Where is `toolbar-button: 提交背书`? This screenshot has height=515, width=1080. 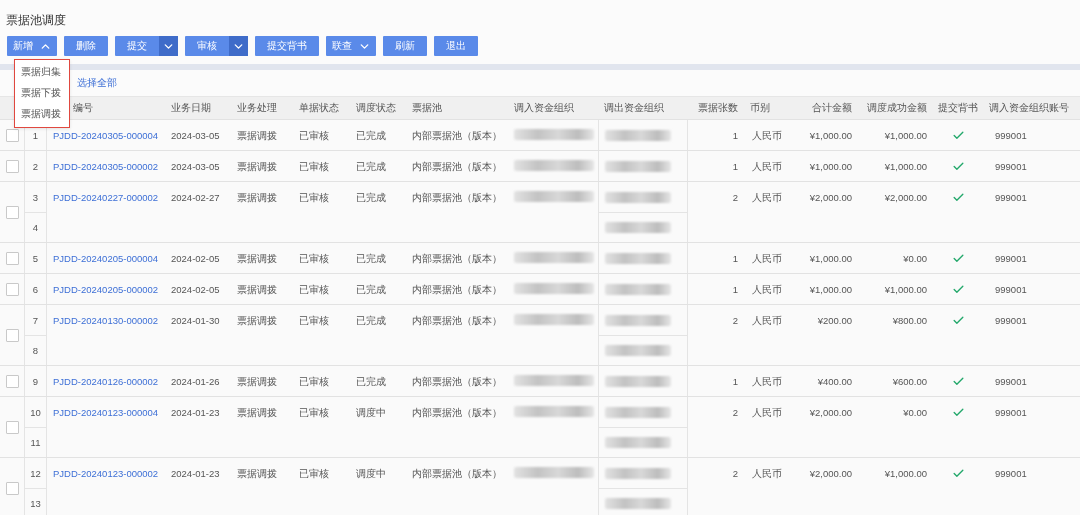
toolbar-button: 提交背书 is located at coordinates (287, 46).